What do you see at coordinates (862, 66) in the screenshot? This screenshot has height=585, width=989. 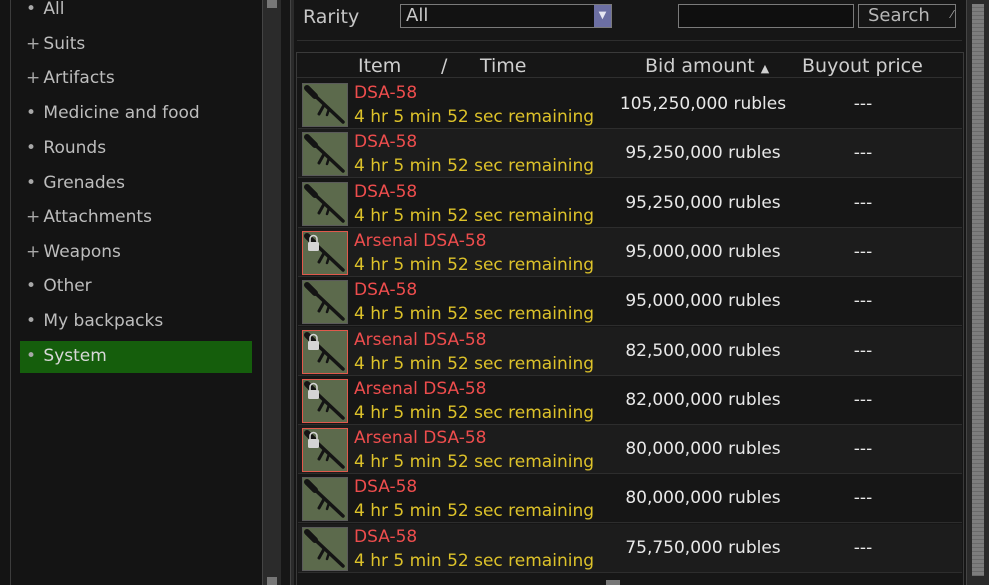 I see `column-header-buyout: Buyout price` at bounding box center [862, 66].